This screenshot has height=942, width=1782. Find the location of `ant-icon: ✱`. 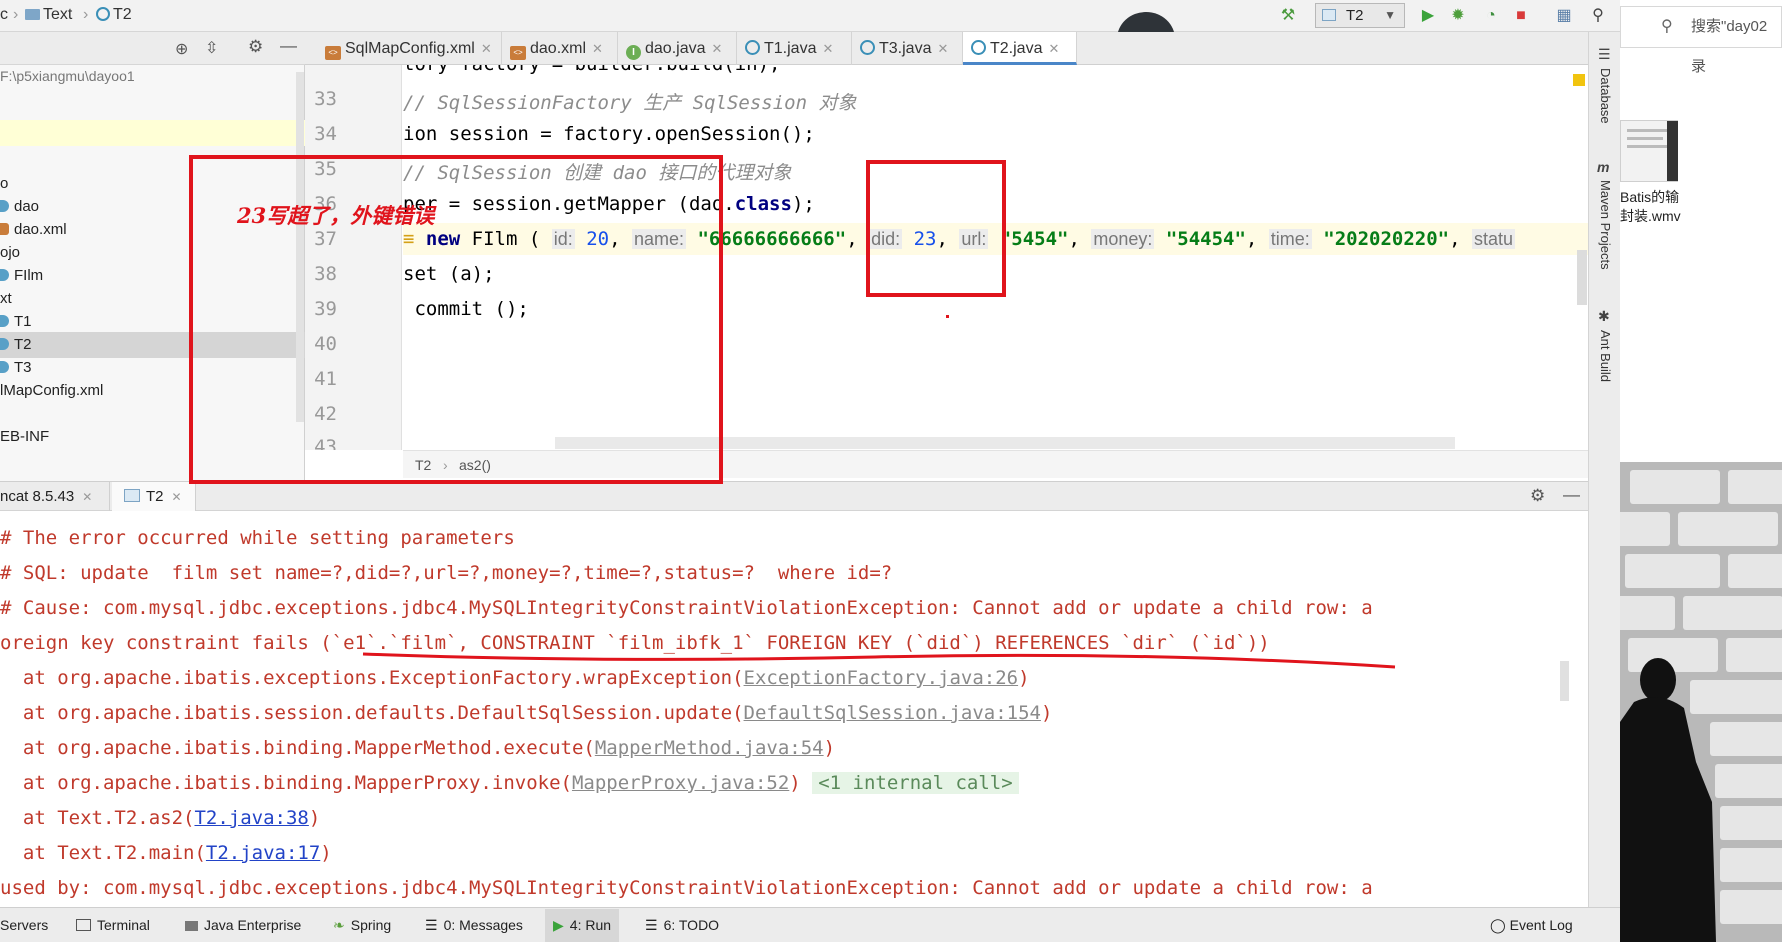

ant-icon: ✱ is located at coordinates (1604, 316).